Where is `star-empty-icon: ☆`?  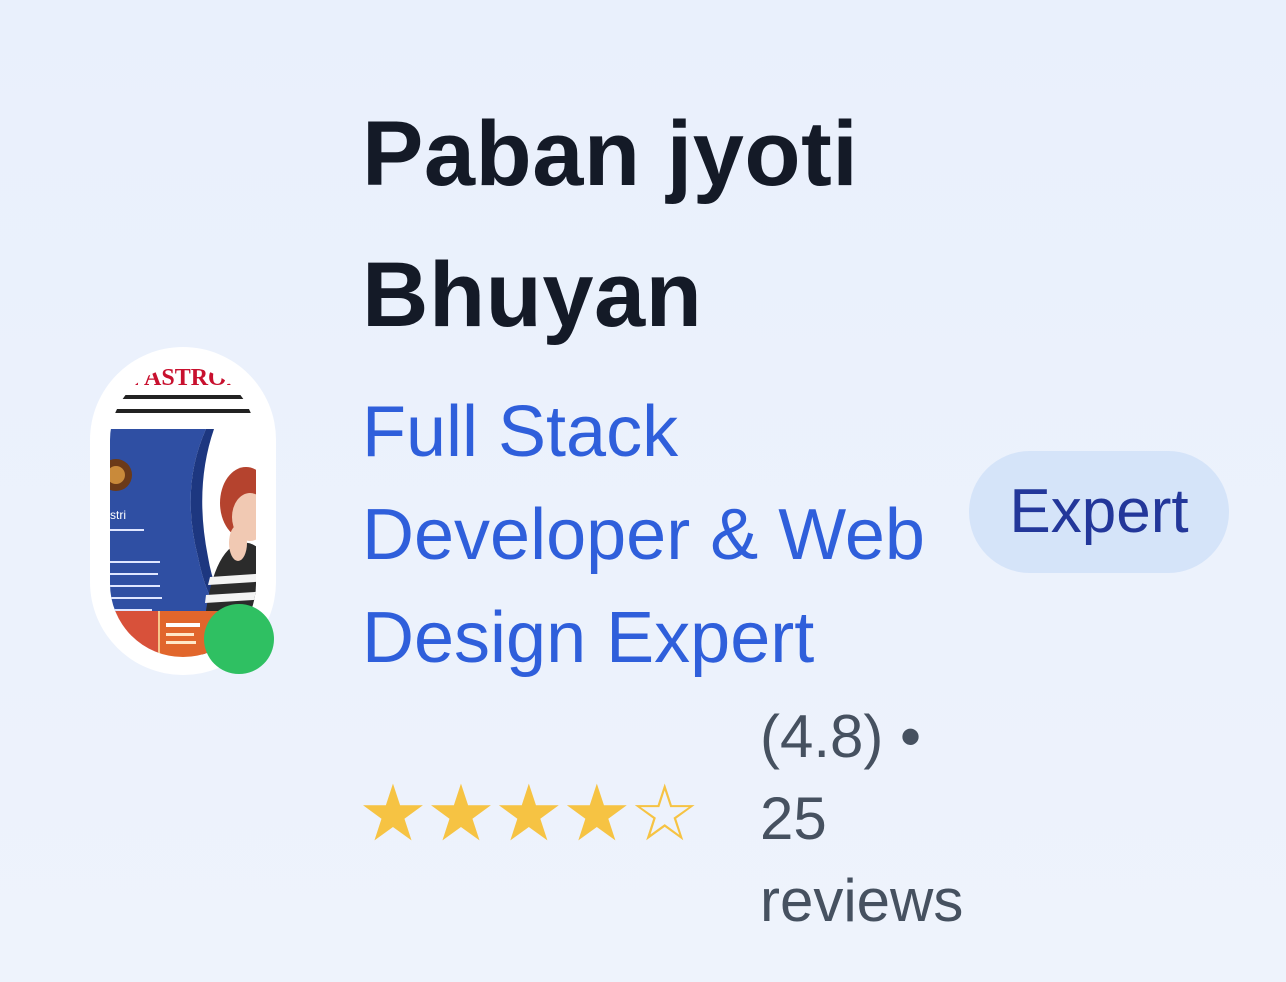
star-empty-icon: ☆ is located at coordinates (664, 814).